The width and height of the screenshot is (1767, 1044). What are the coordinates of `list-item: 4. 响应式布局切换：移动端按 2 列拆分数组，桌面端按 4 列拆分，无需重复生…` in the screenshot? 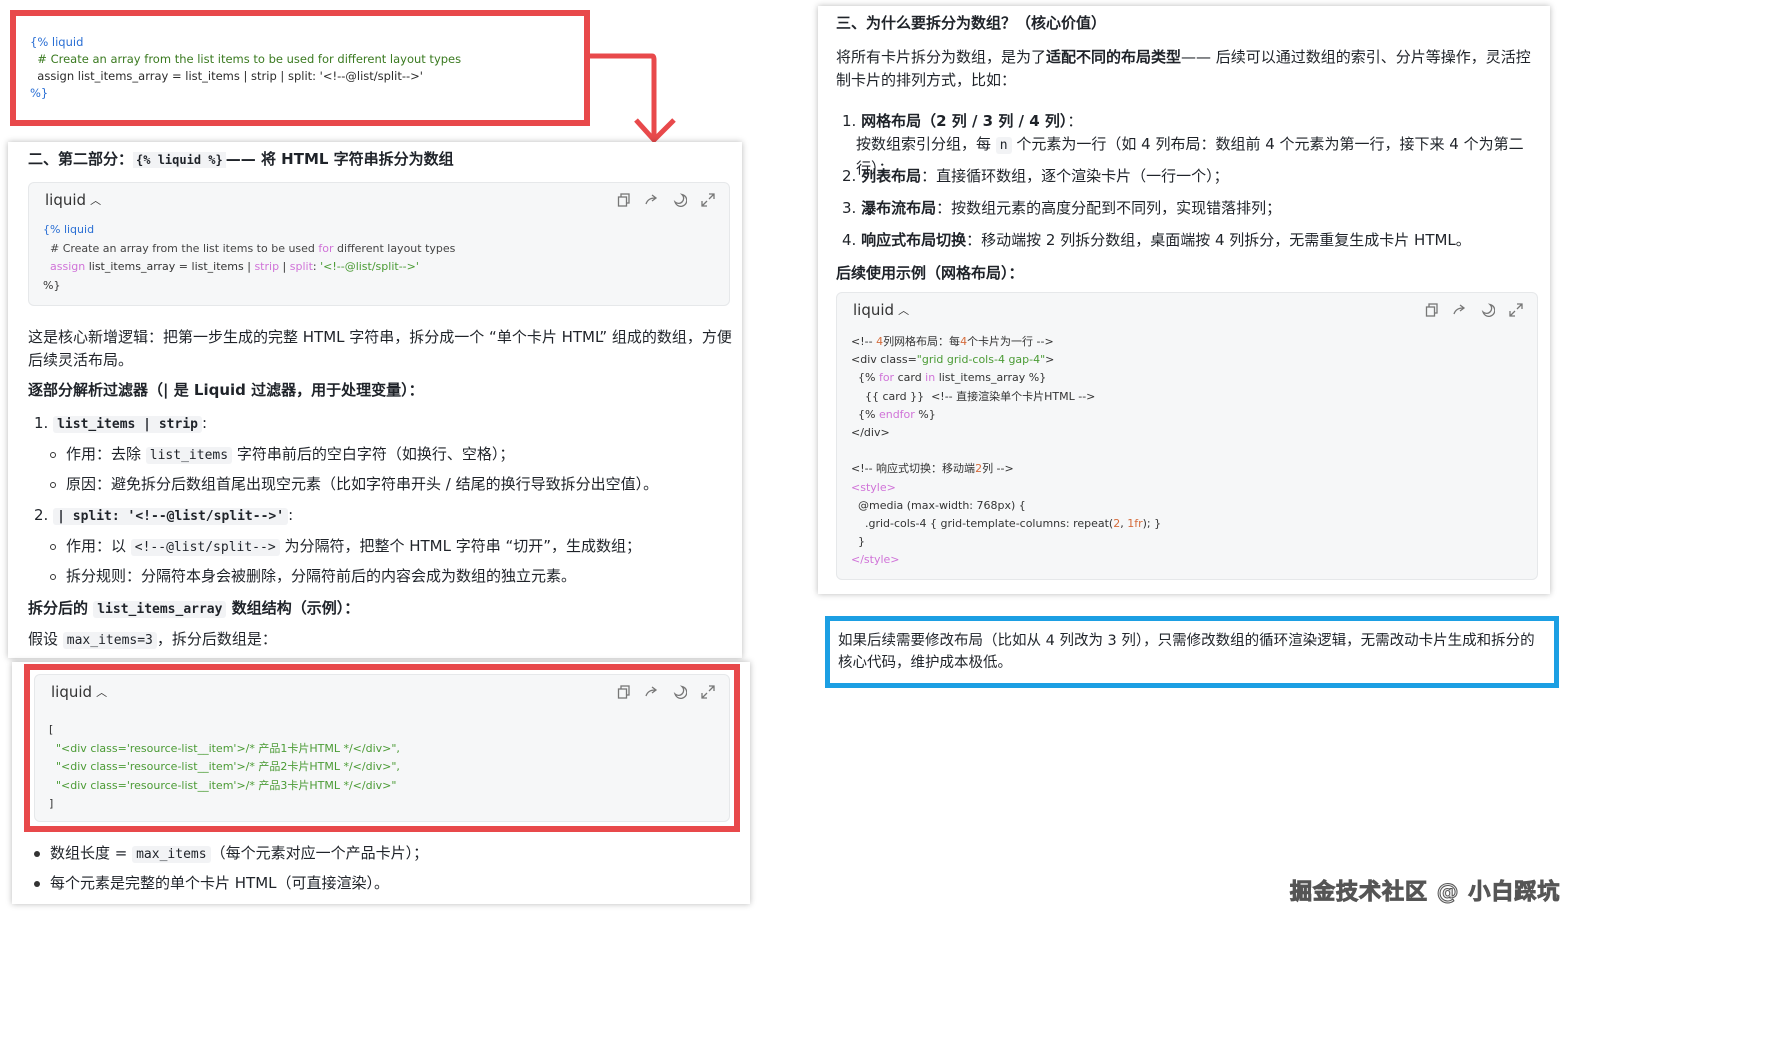 It's located at (1156, 240).